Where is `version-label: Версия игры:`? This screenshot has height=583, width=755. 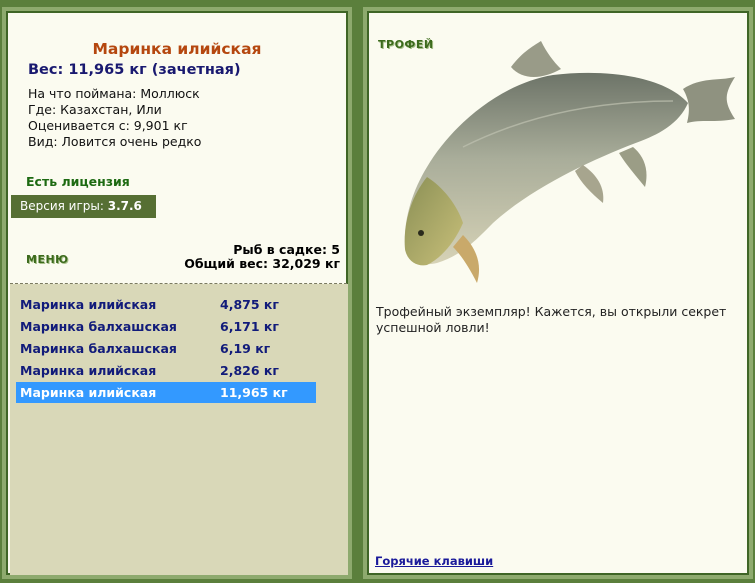 version-label: Версия игры: is located at coordinates (62, 206).